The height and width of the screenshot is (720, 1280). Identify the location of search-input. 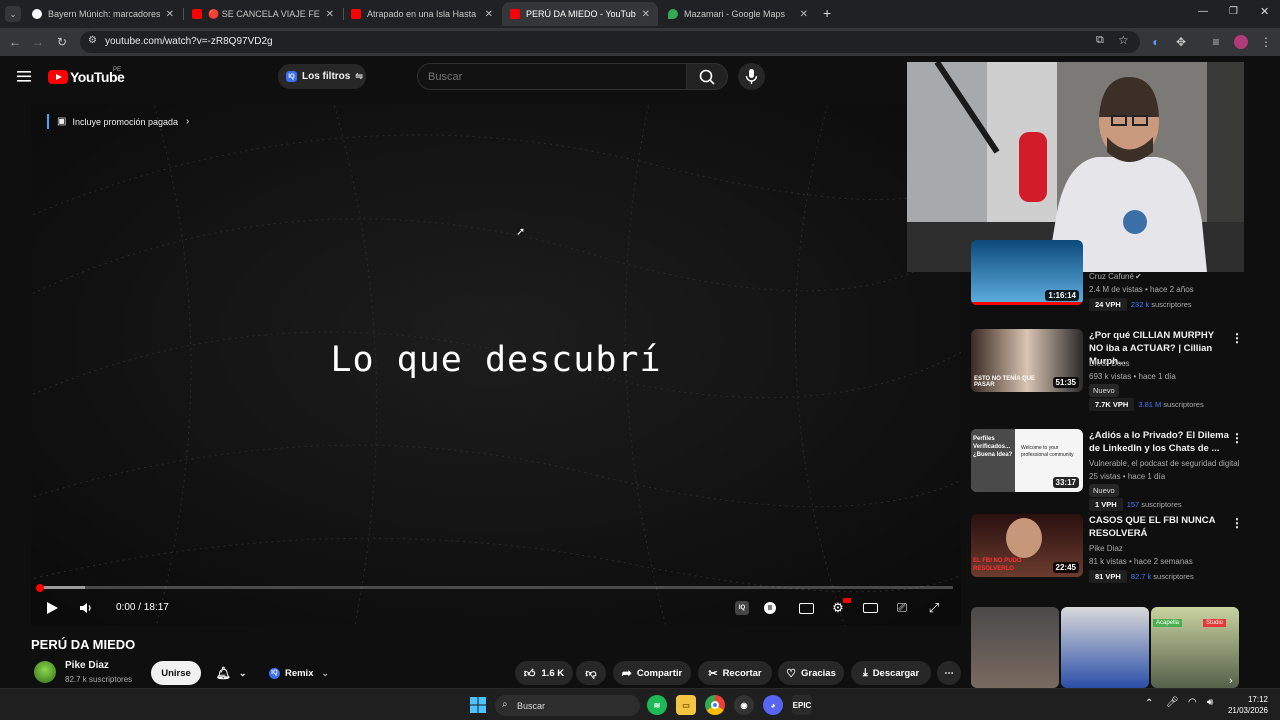
(553, 77).